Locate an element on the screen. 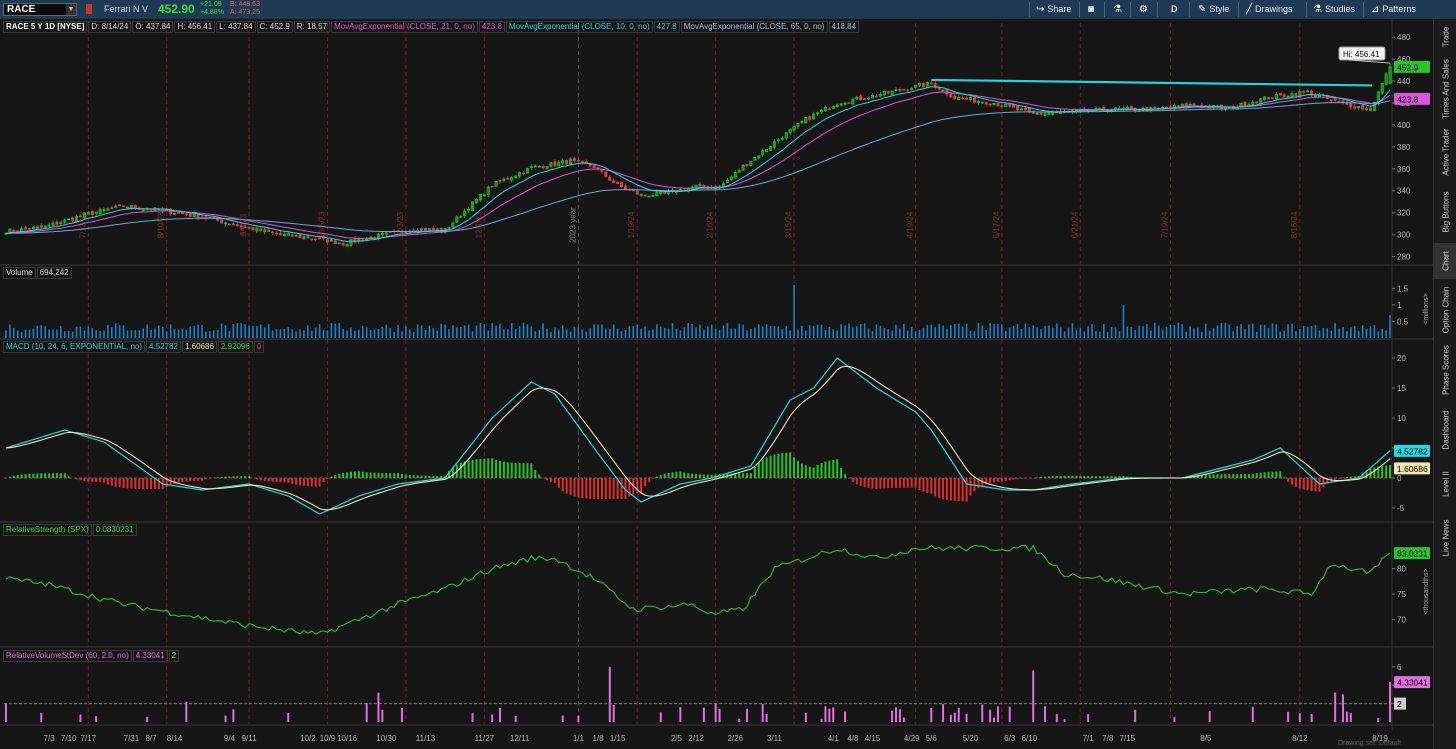 The width and height of the screenshot is (1456, 749). ema21-study-label: MovAvgExponential (CLOSE, 21, 0, no) is located at coordinates (404, 27).